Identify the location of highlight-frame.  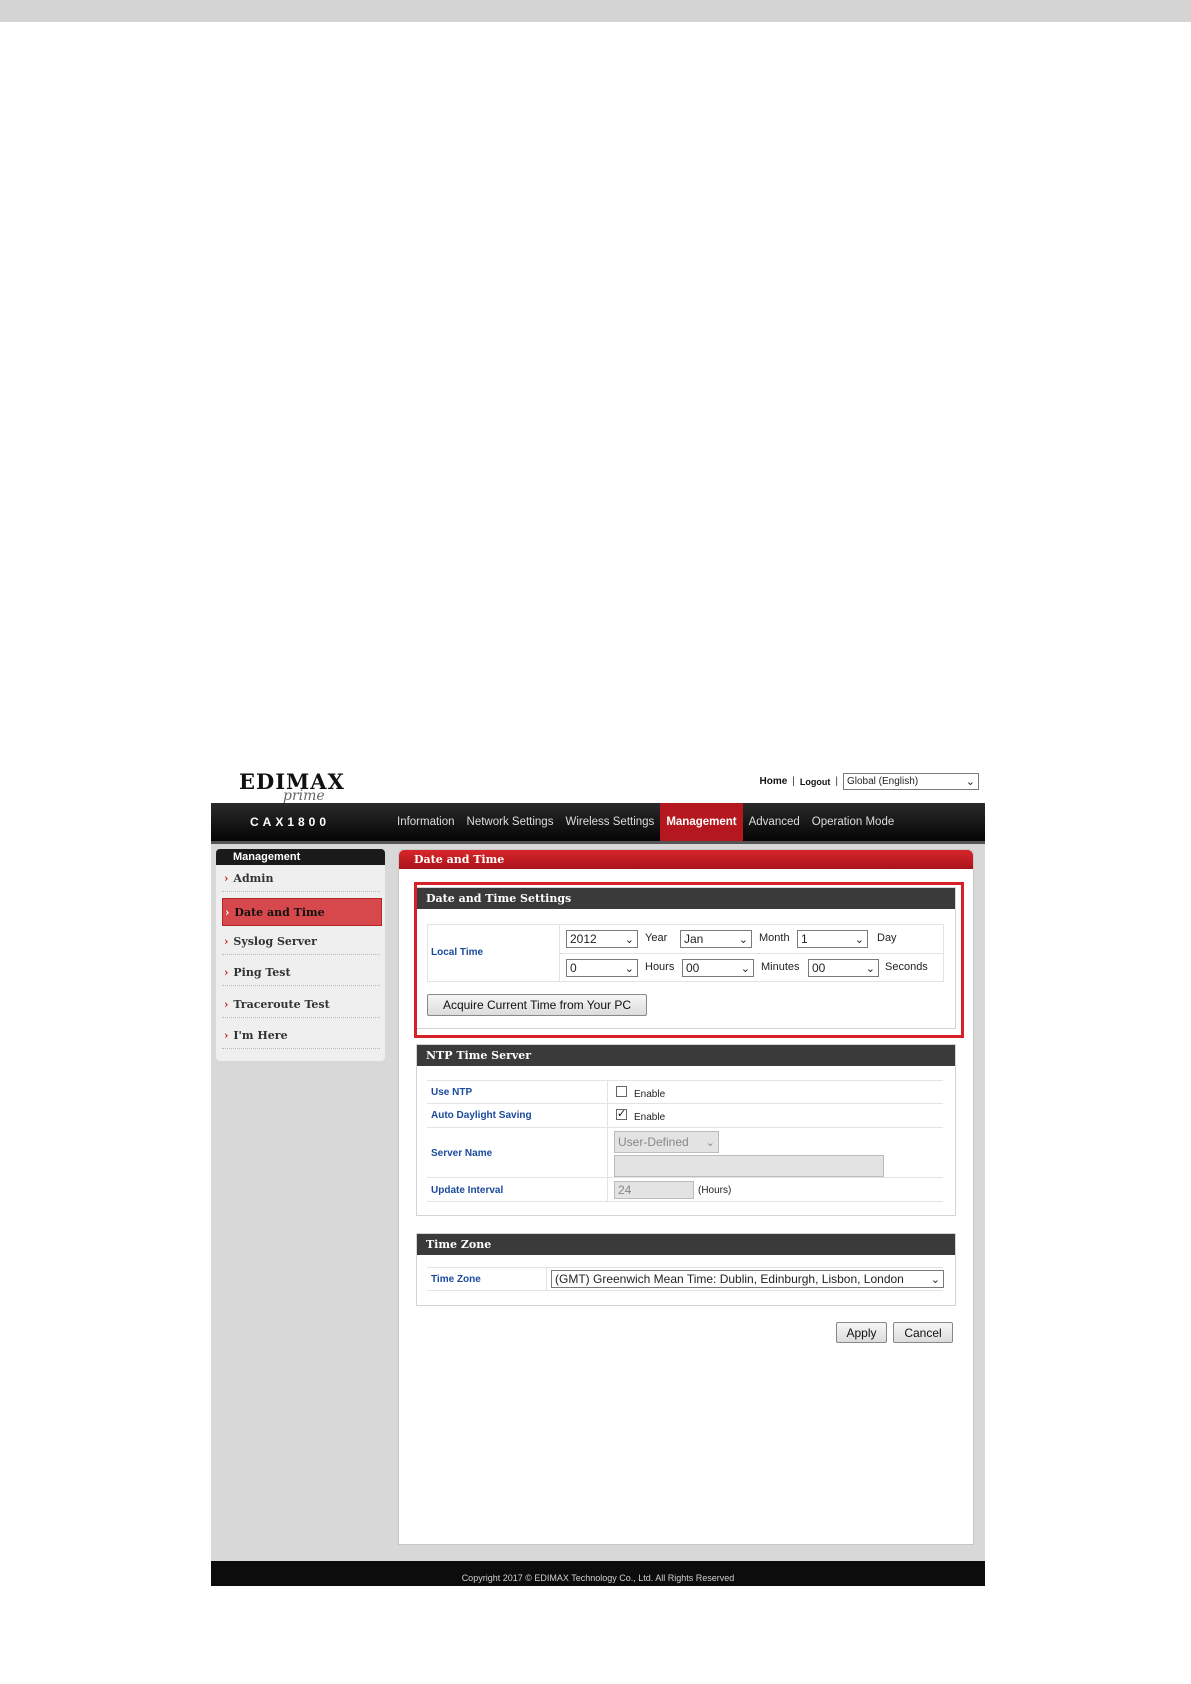
(689, 960).